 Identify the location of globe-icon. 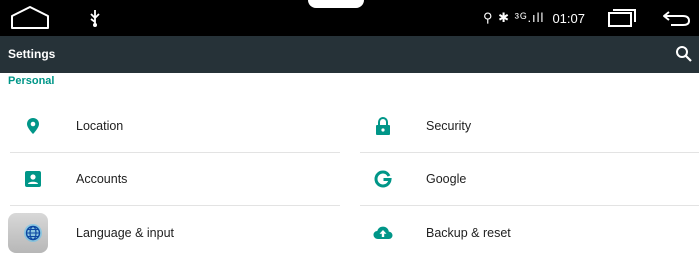
(33, 233).